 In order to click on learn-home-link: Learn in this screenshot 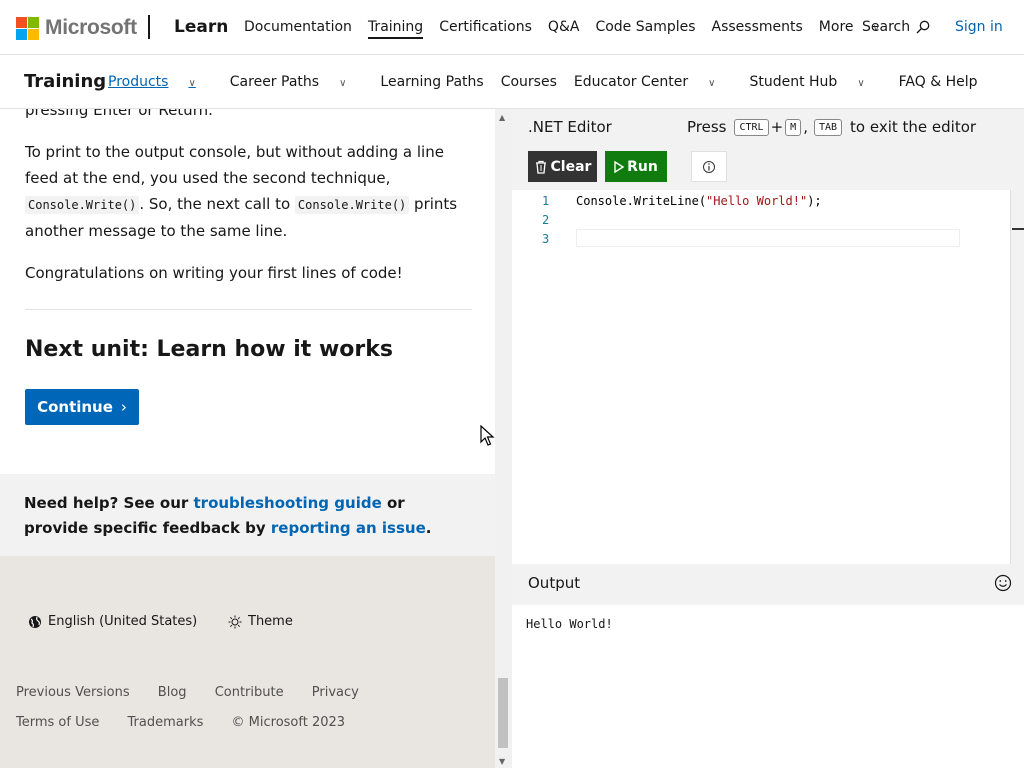, I will do `click(201, 27)`.